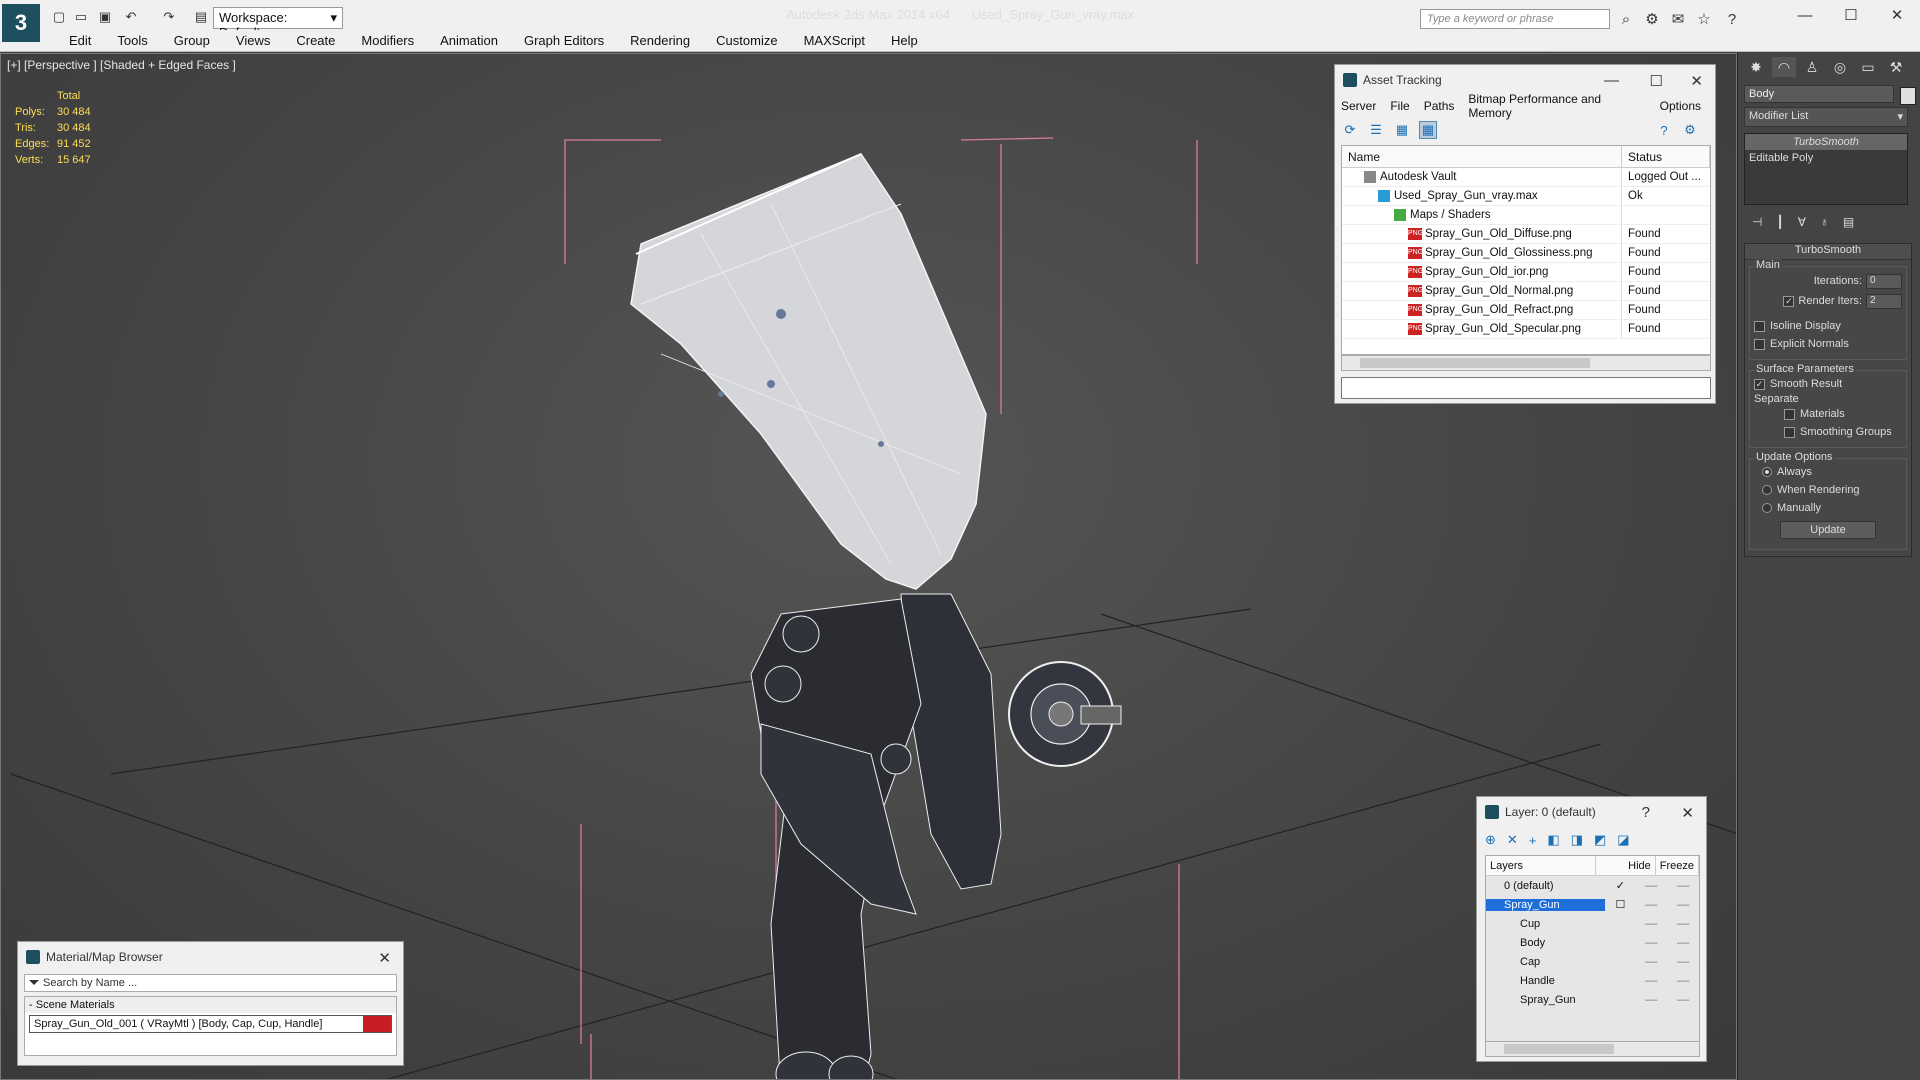  What do you see at coordinates (1767, 508) in the screenshot?
I see `manually-radio` at bounding box center [1767, 508].